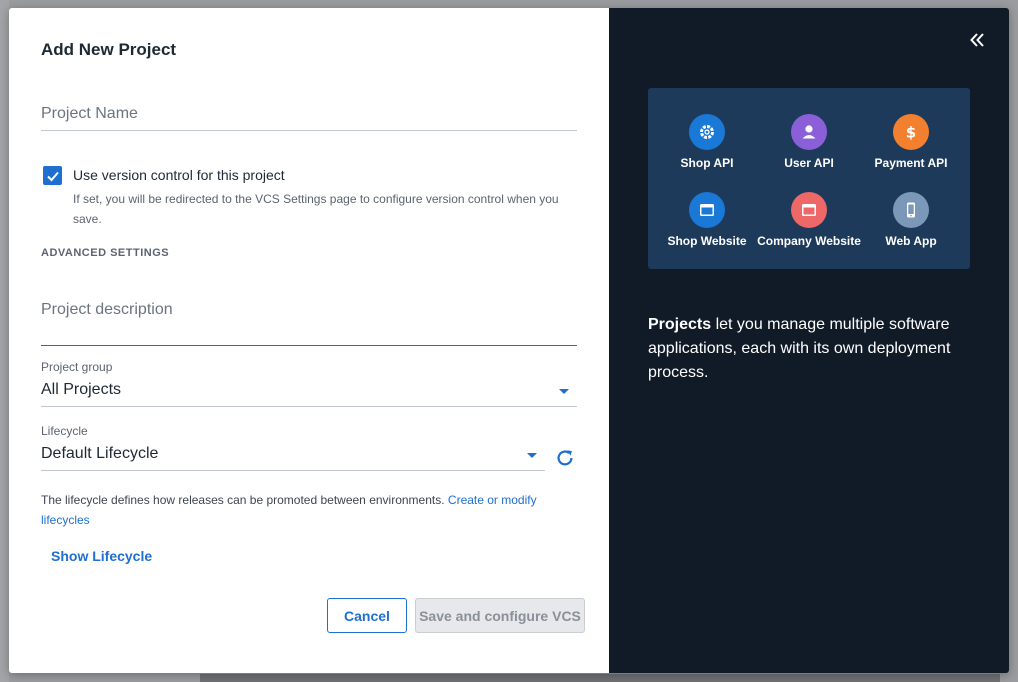 The width and height of the screenshot is (1018, 682). Describe the element at coordinates (309, 118) in the screenshot. I see `project-name-input: Project Name` at that location.